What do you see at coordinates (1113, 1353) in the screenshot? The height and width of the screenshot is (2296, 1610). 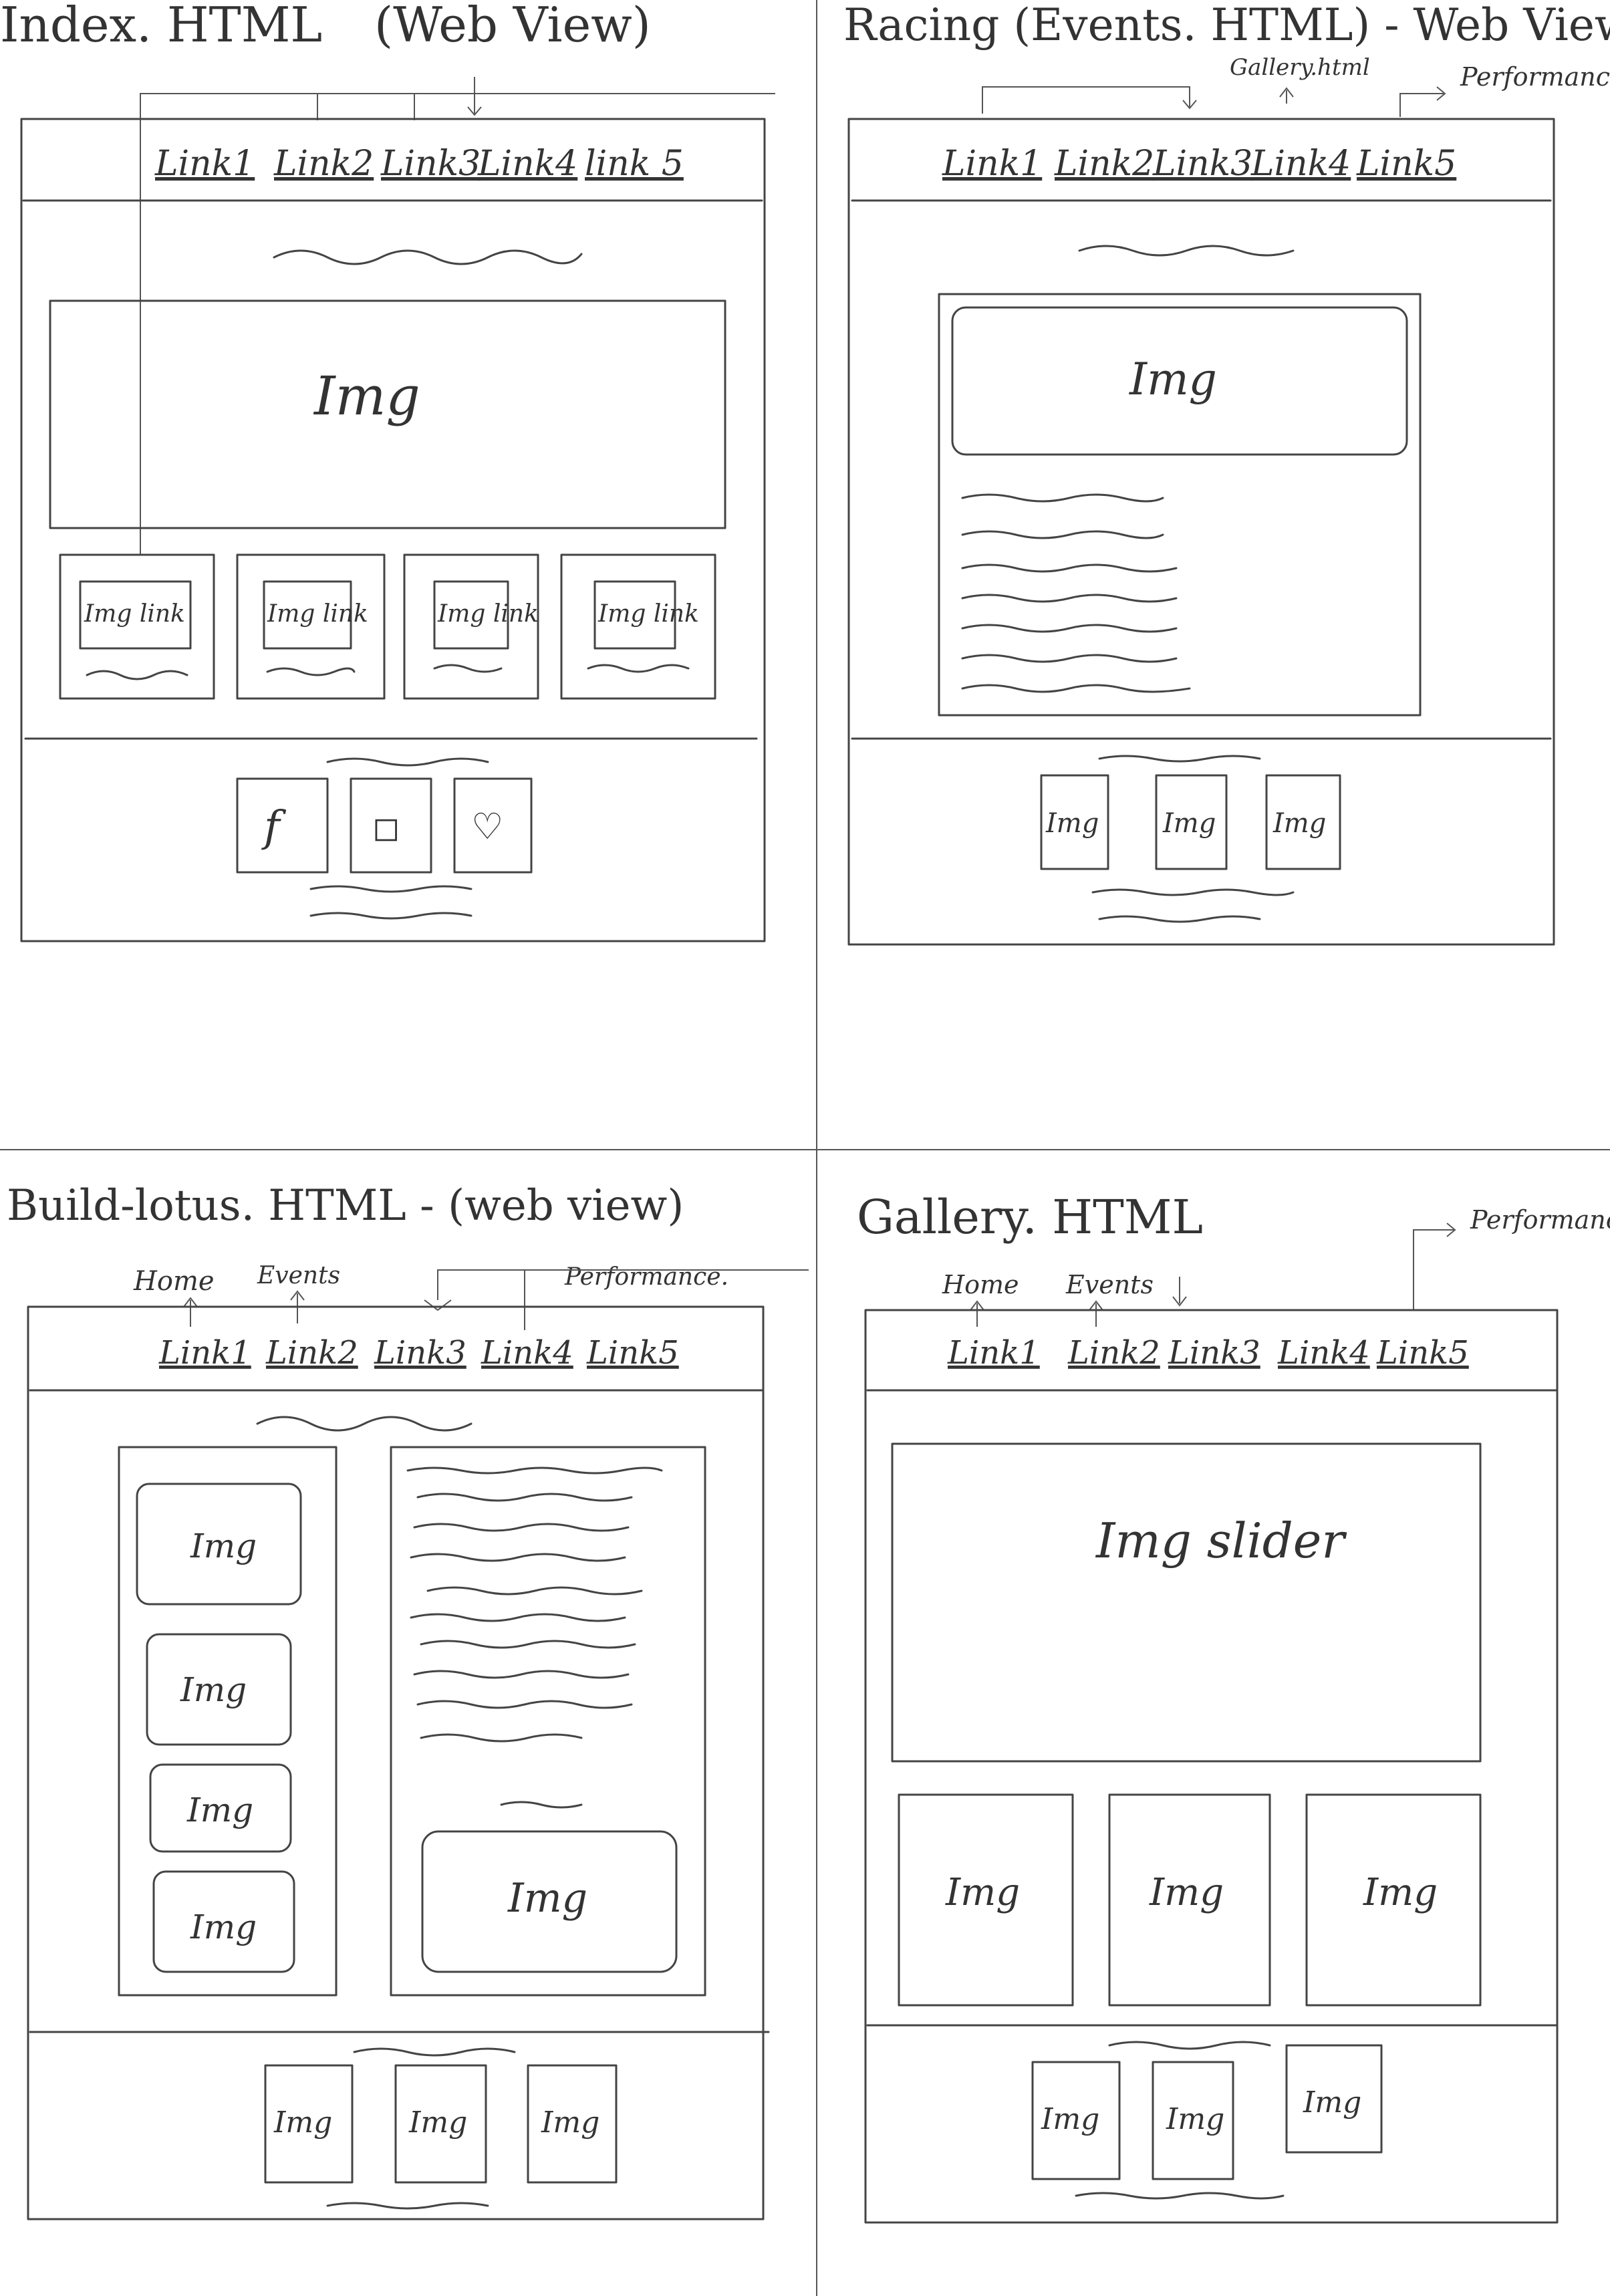 I see `gallery-nav-link-2: Link2` at bounding box center [1113, 1353].